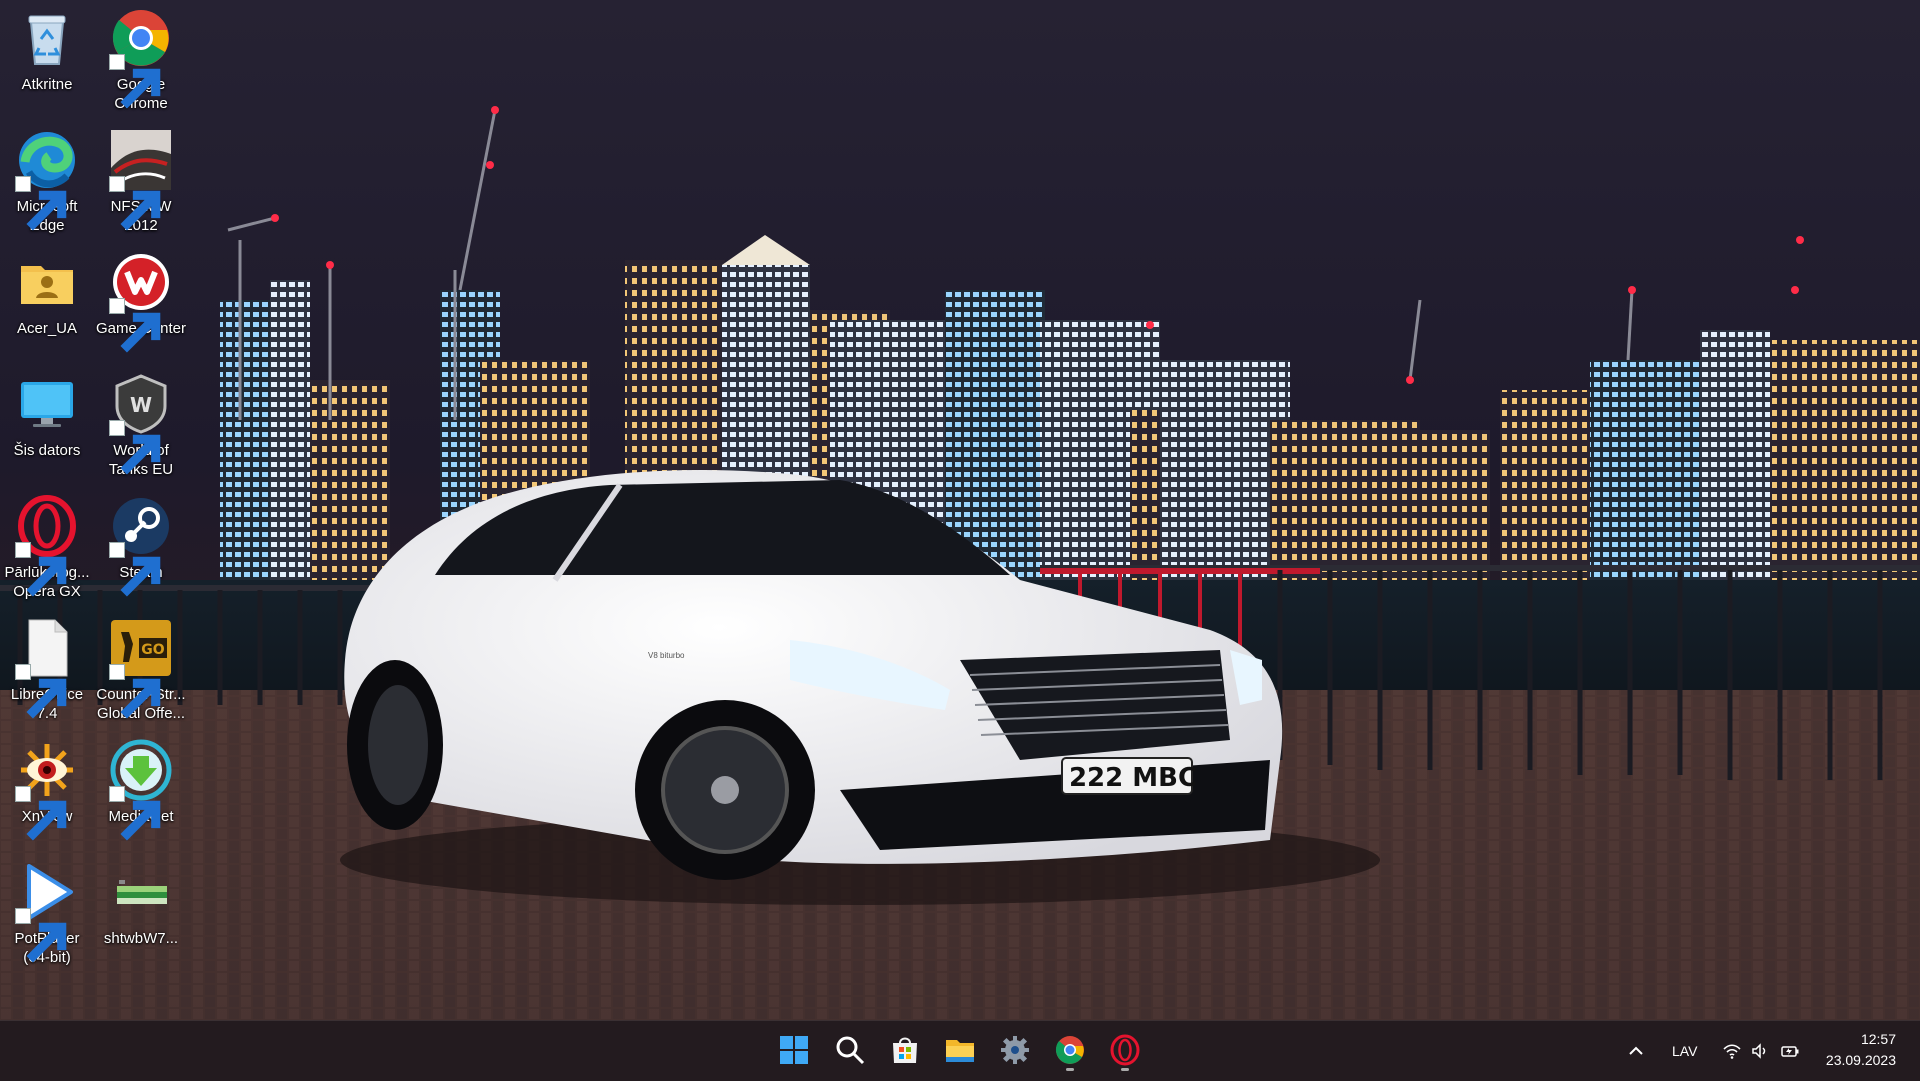  I want to click on desktop-icon-game-center: Game Center, so click(141, 304).